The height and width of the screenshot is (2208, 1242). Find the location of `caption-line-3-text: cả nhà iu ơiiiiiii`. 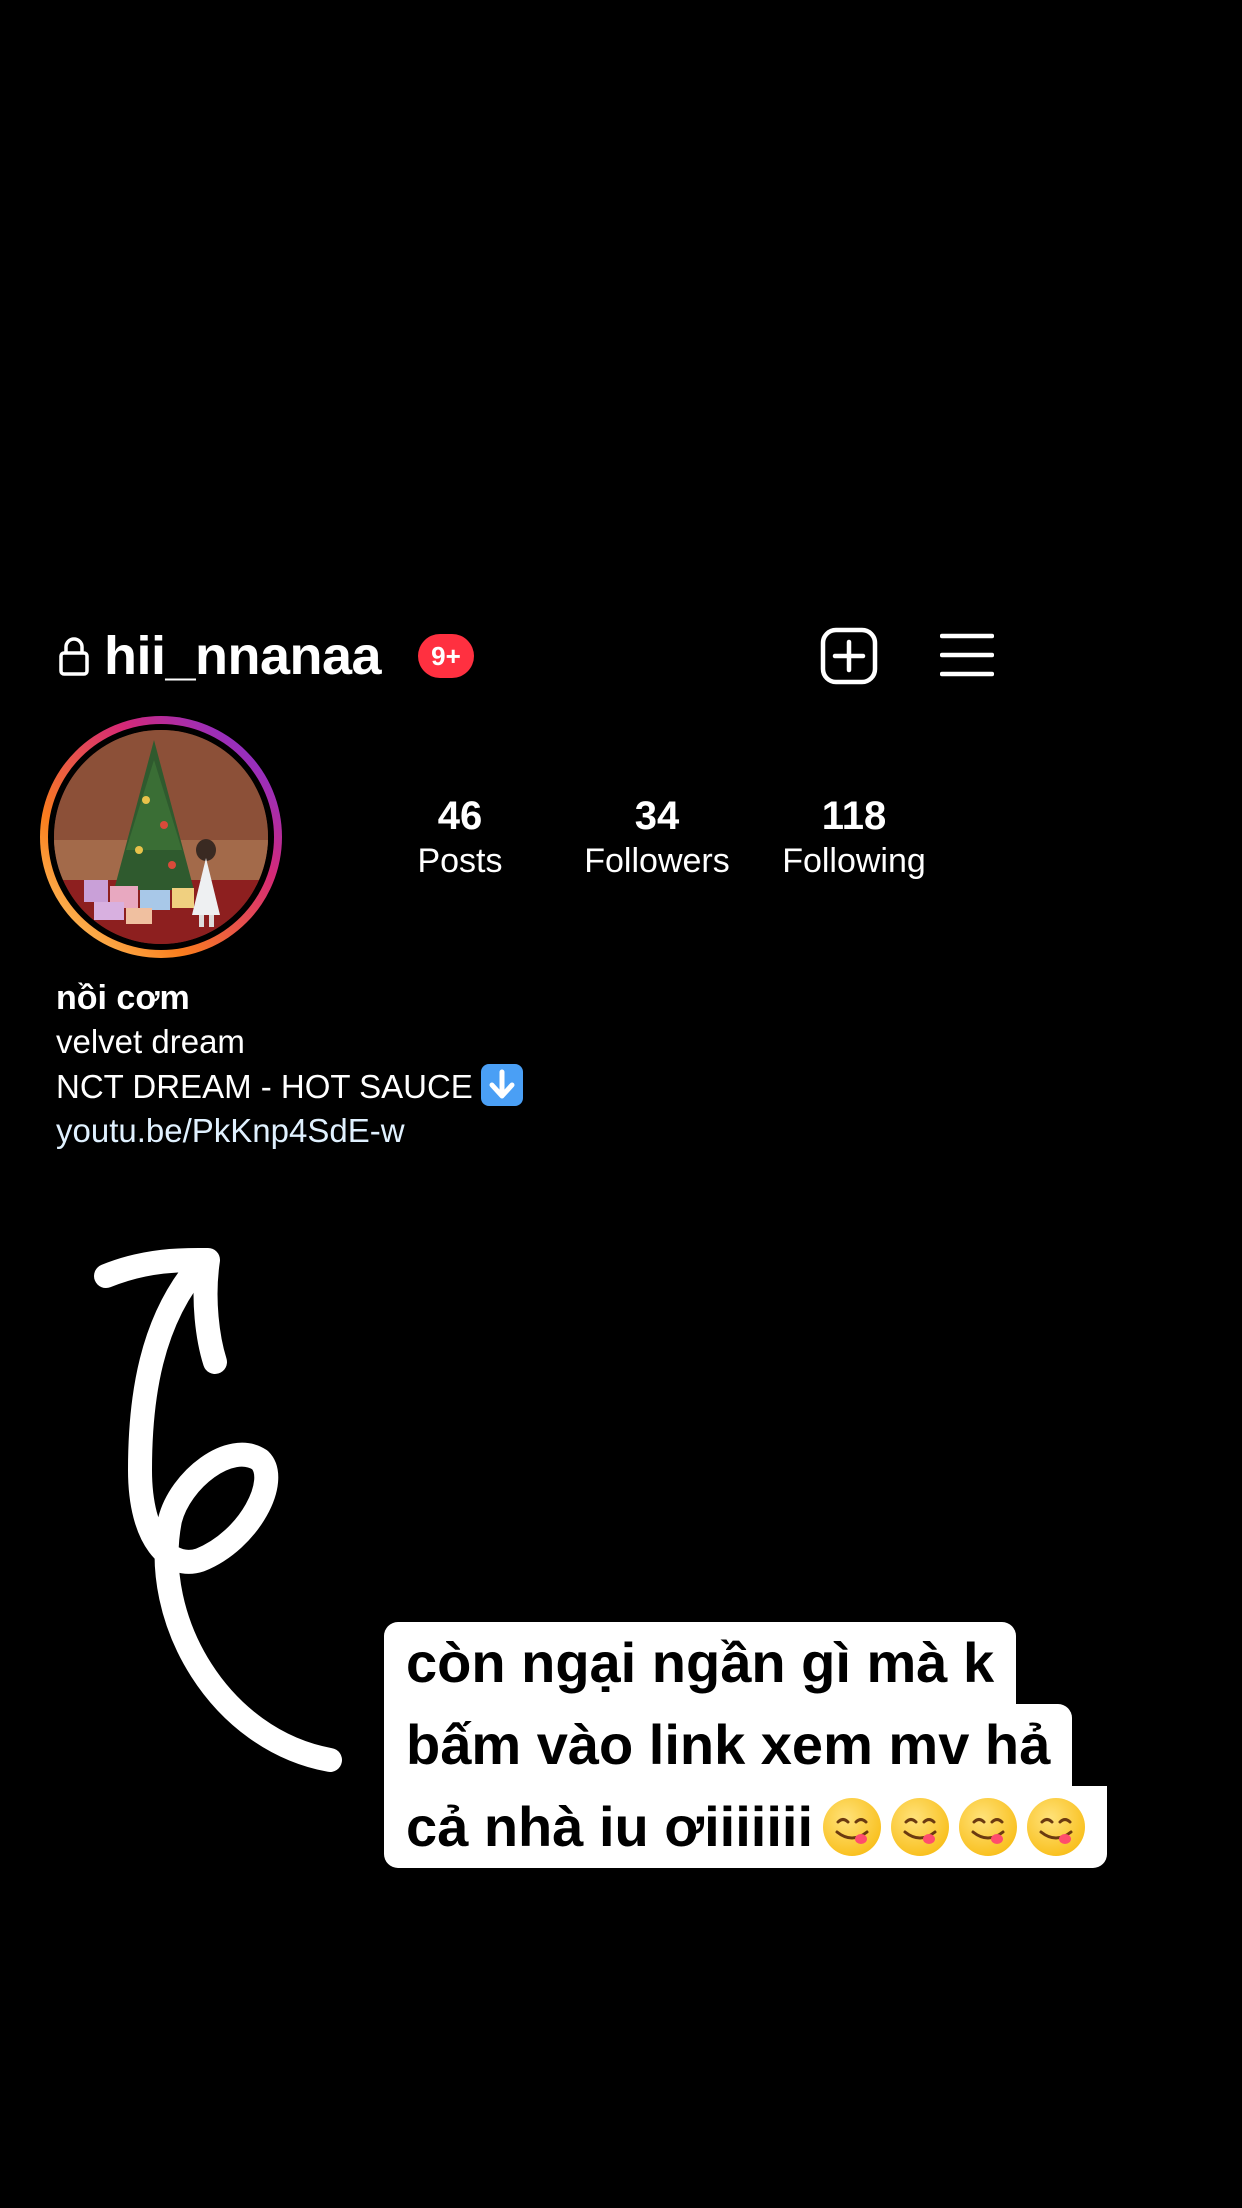

caption-line-3-text: cả nhà iu ơiiiiiii is located at coordinates (610, 1826).